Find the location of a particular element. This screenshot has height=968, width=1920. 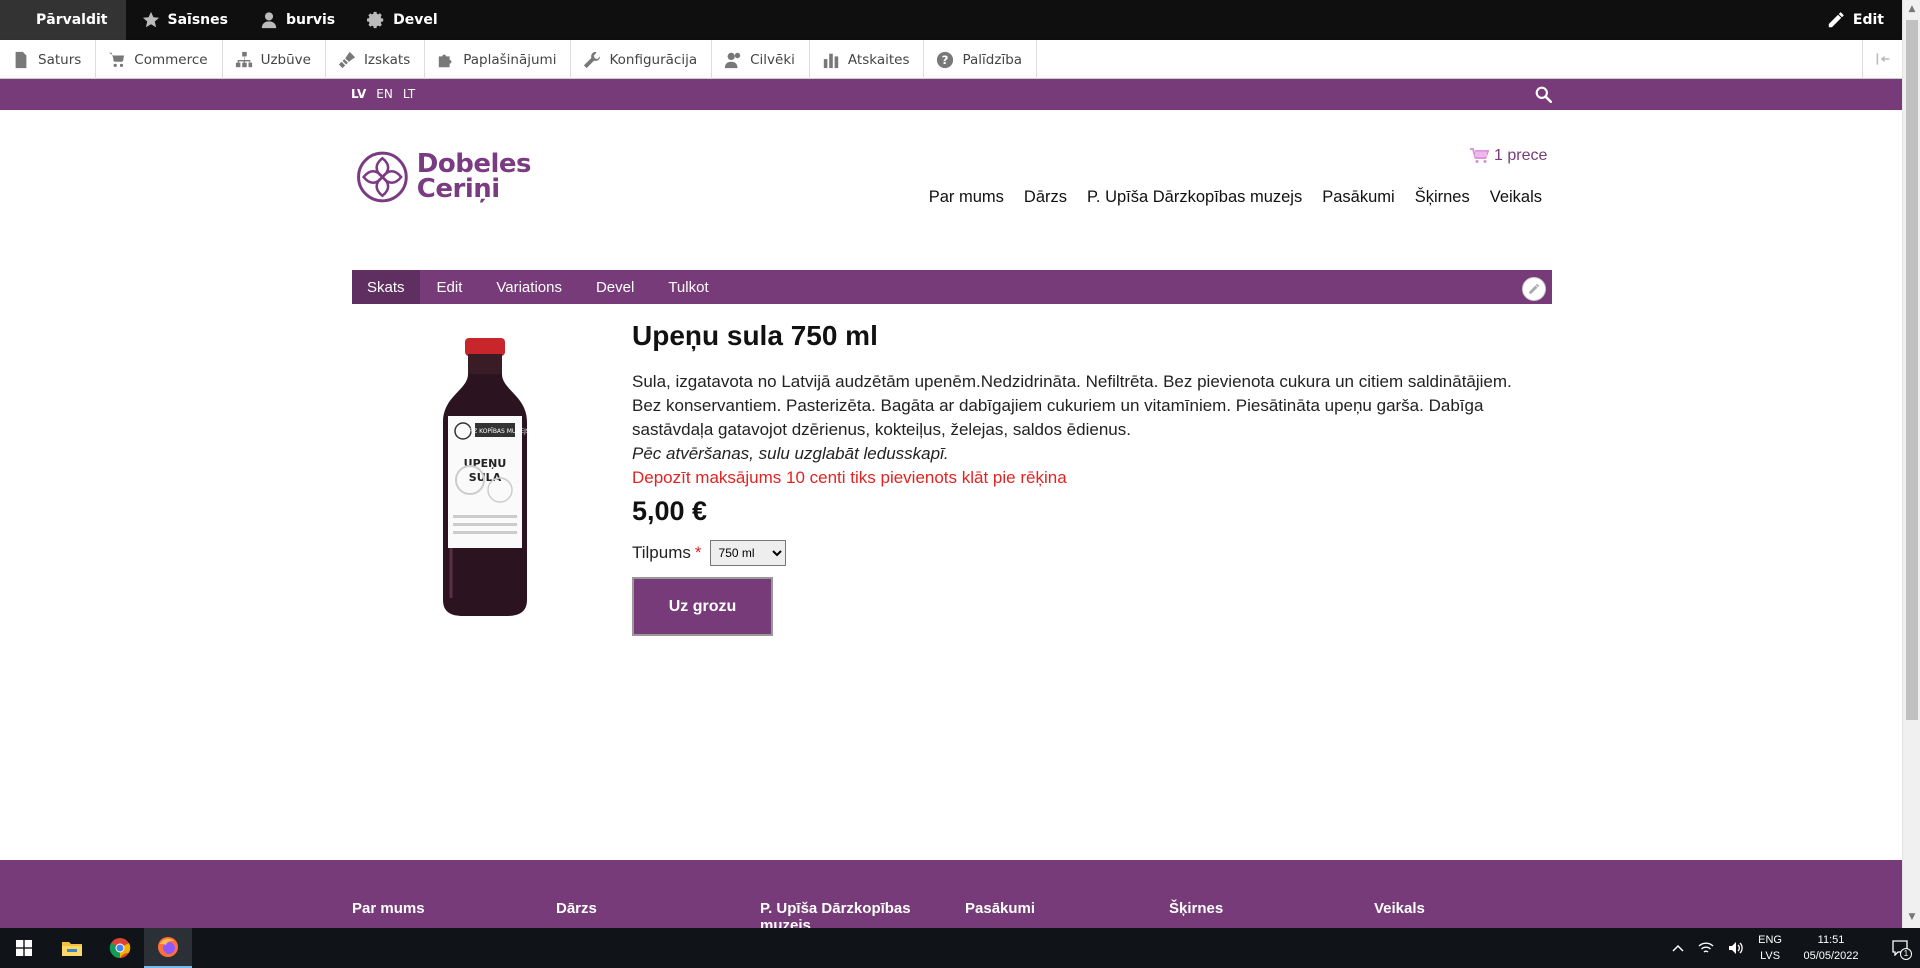

nav-museum: P. Upīša Dārzkopības muzejs is located at coordinates (1194, 197).